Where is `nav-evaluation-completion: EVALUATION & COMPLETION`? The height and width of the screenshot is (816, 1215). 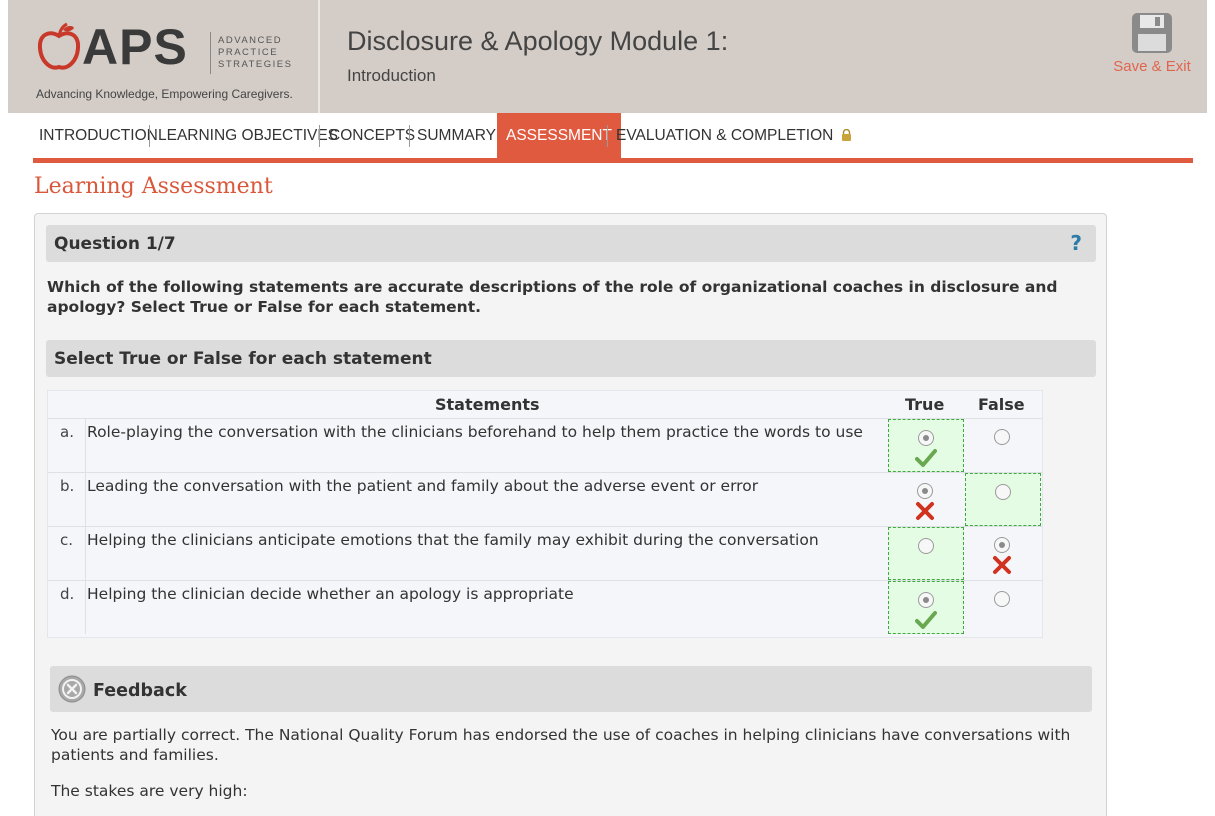 nav-evaluation-completion: EVALUATION & COMPLETION is located at coordinates (734, 135).